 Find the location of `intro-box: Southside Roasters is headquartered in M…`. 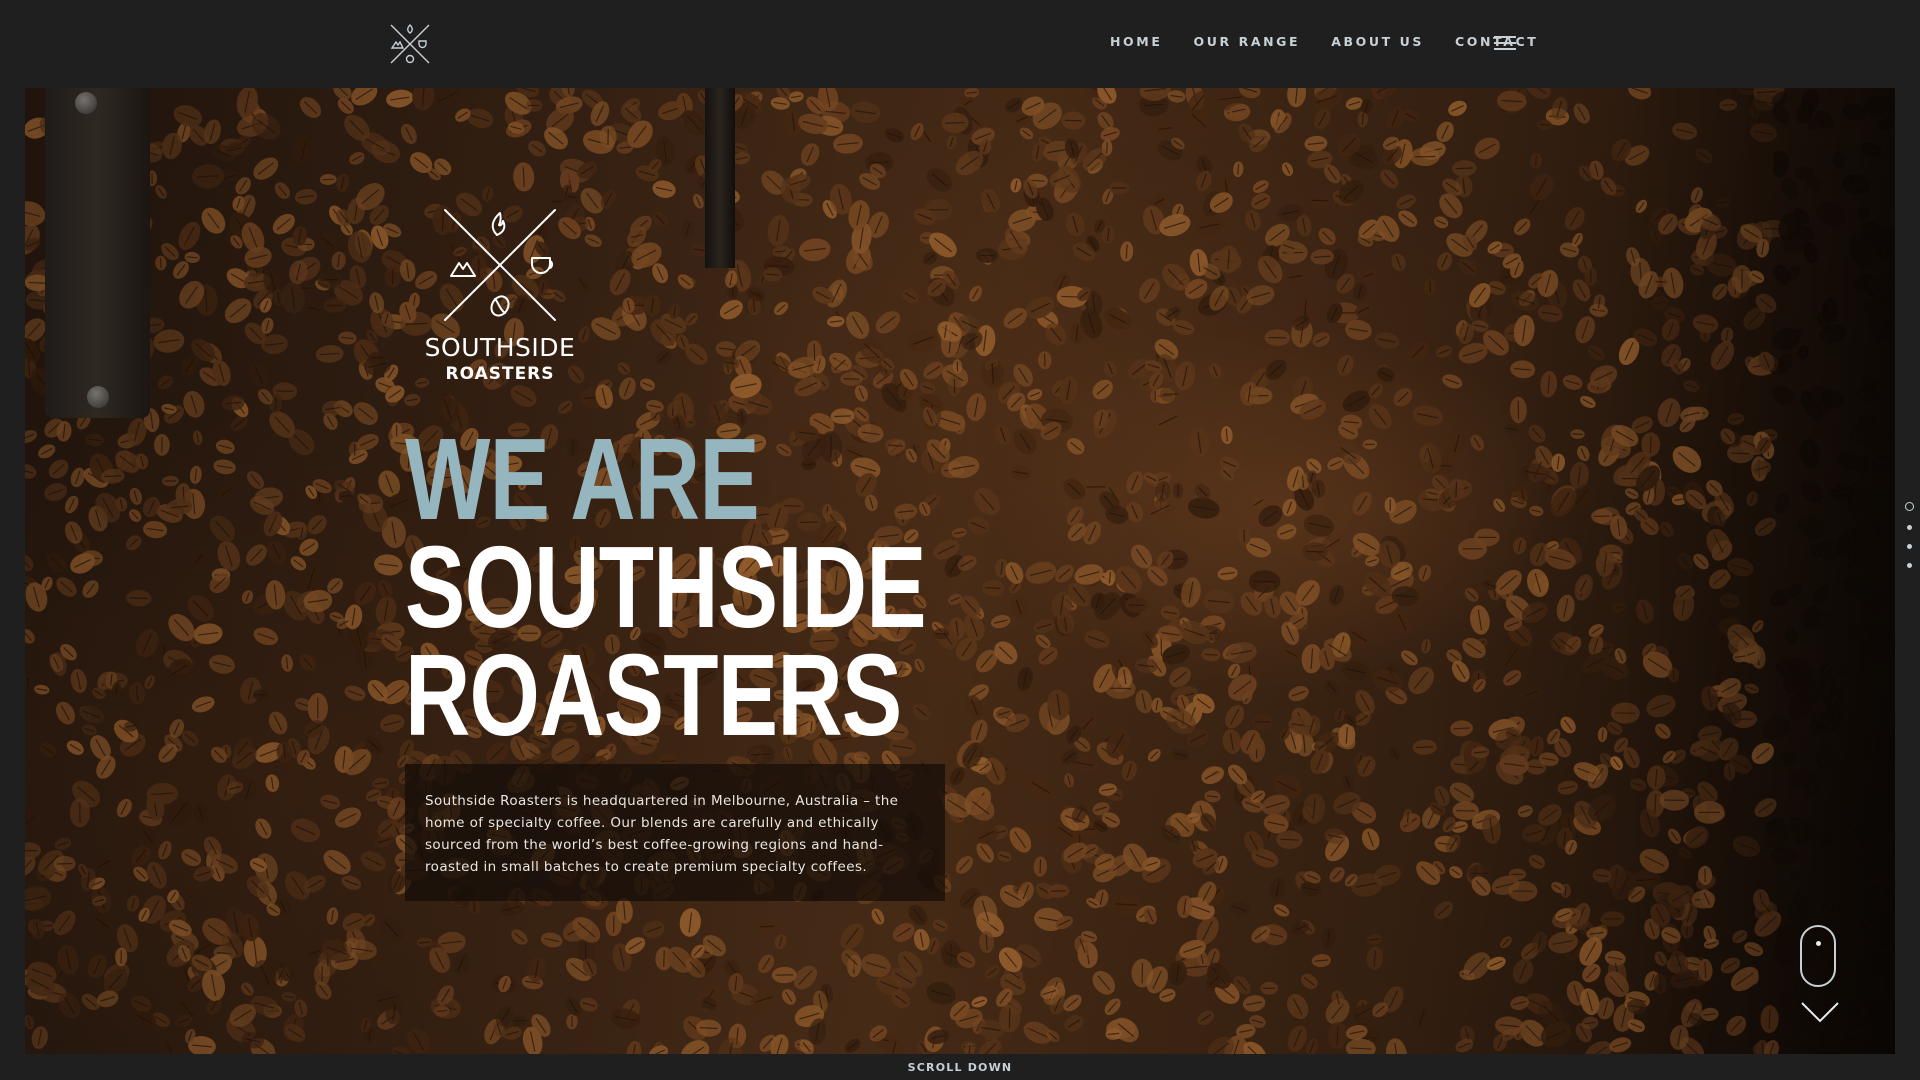

intro-box: Southside Roasters is headquartered in M… is located at coordinates (675, 832).